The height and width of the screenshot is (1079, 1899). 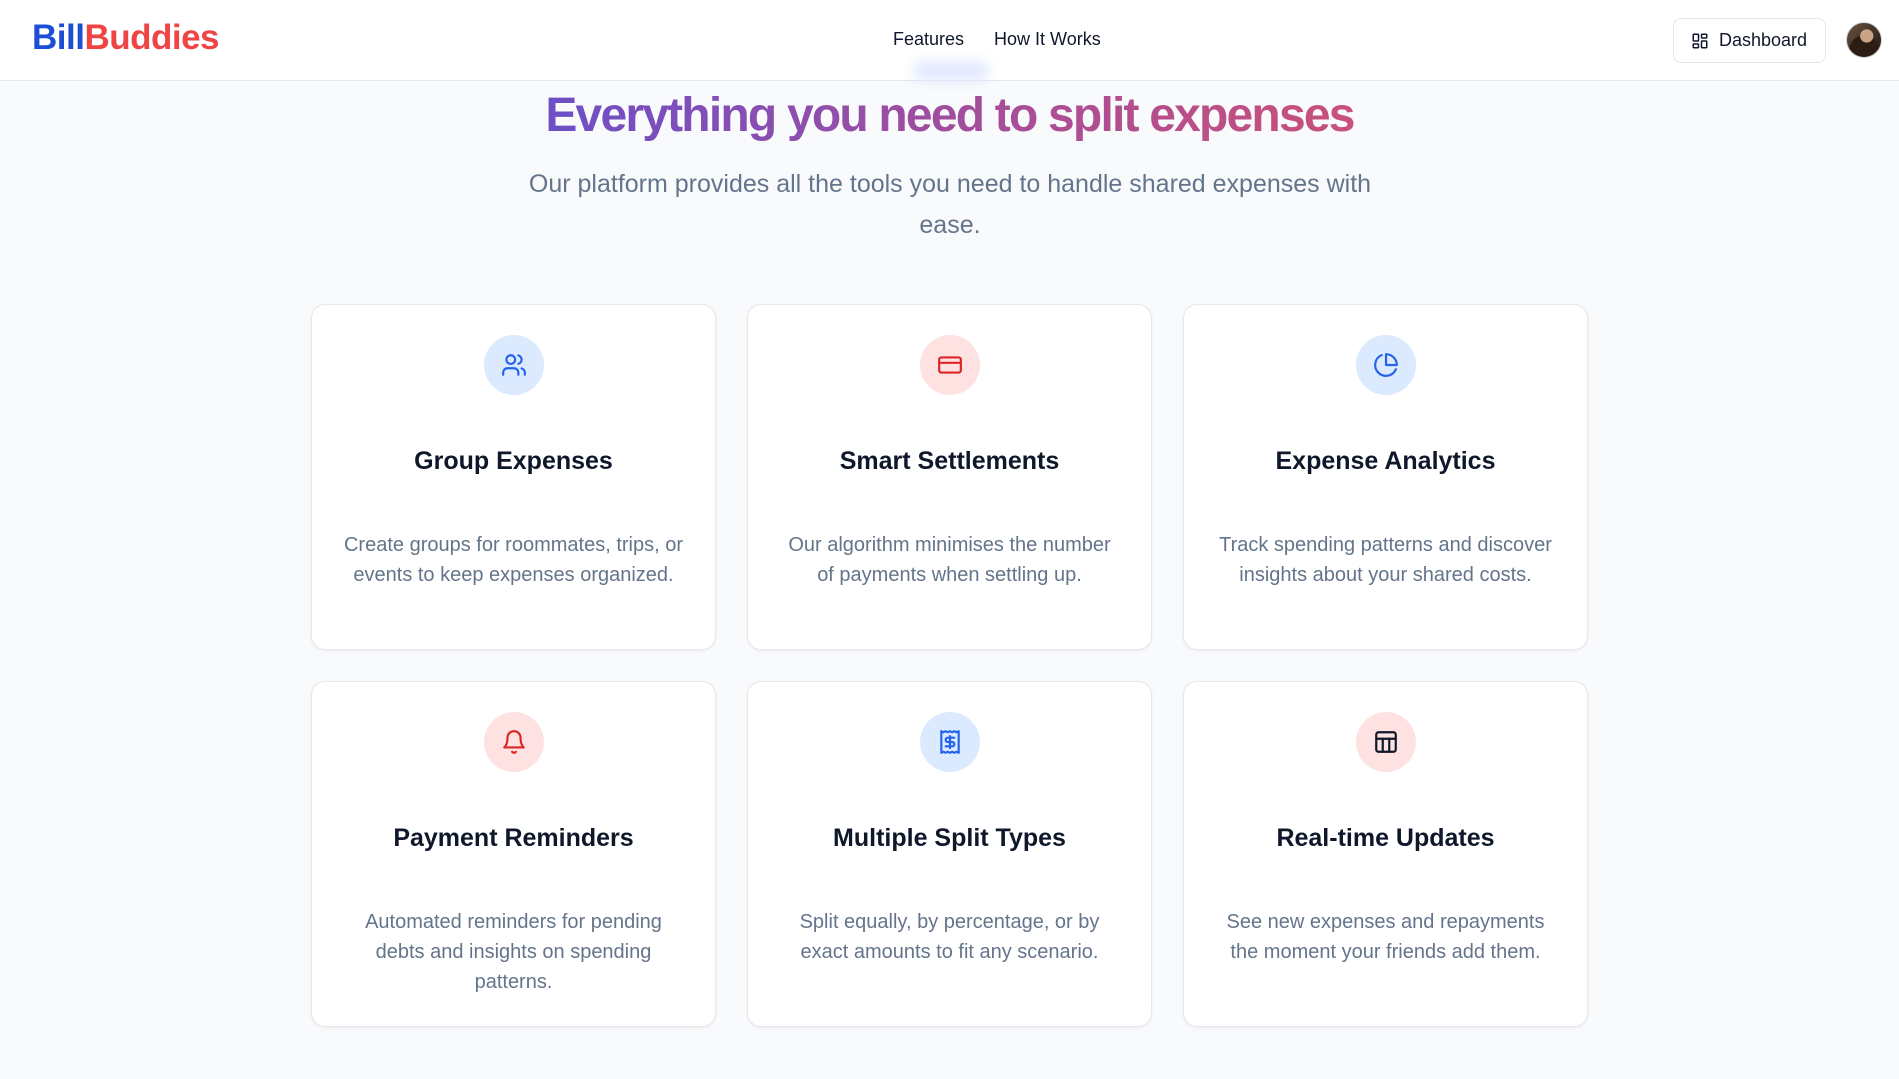 What do you see at coordinates (951, 71) in the screenshot?
I see `decorative-glow` at bounding box center [951, 71].